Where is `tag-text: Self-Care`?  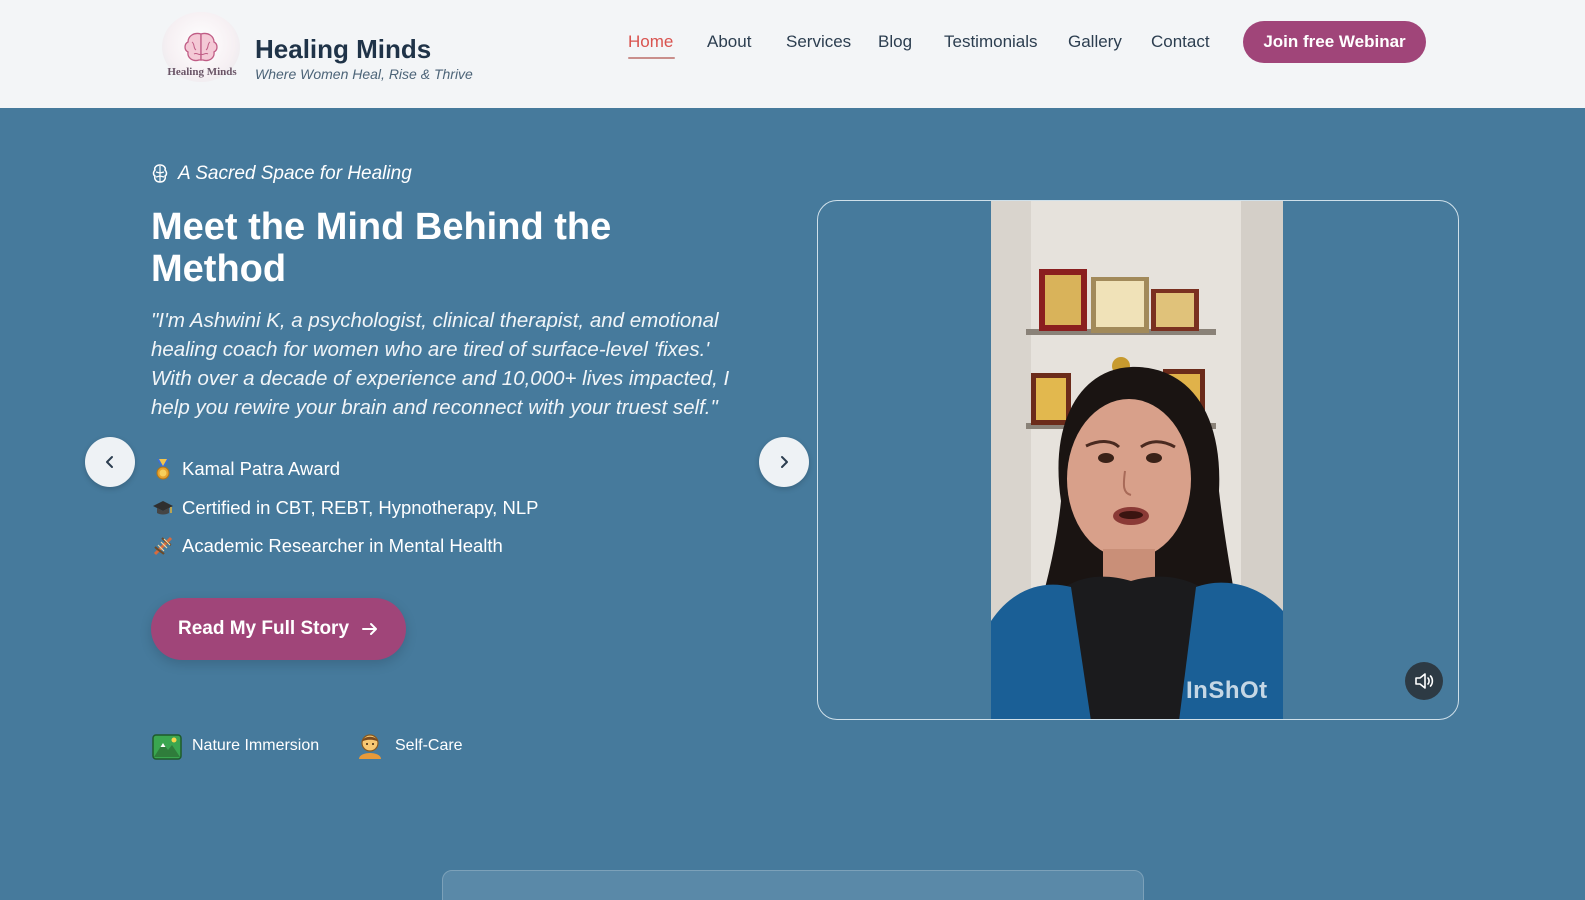 tag-text: Self-Care is located at coordinates (429, 745).